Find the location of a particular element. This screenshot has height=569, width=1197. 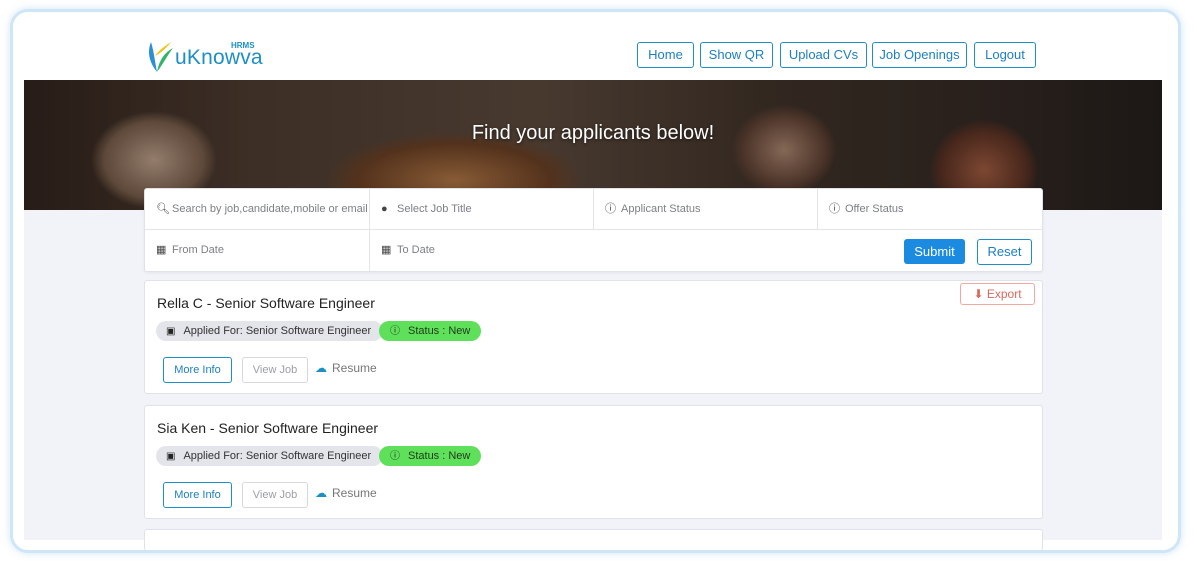

from-date-placeholder: From Date is located at coordinates (198, 250).